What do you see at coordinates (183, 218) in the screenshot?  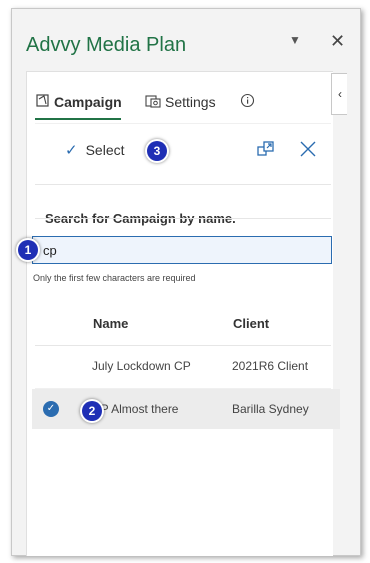 I see `search-divider` at bounding box center [183, 218].